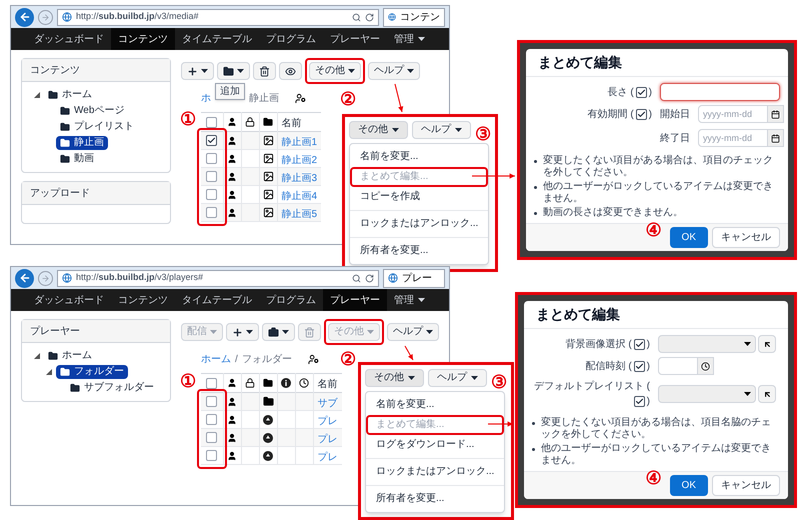  Describe the element at coordinates (328, 403) in the screenshot. I see `item-link: サブ` at that location.